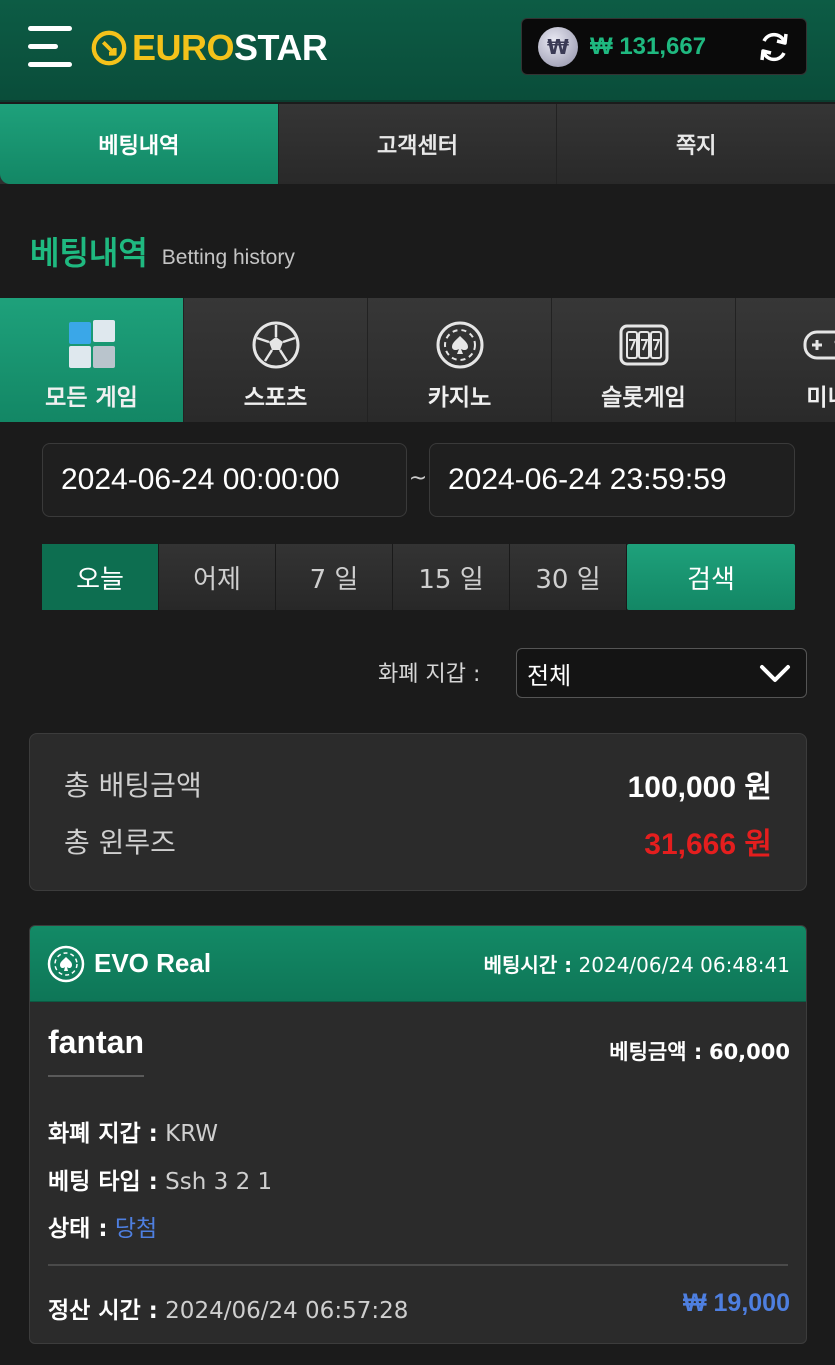  What do you see at coordinates (696, 144) in the screenshot?
I see `tab-messages: 쪽지` at bounding box center [696, 144].